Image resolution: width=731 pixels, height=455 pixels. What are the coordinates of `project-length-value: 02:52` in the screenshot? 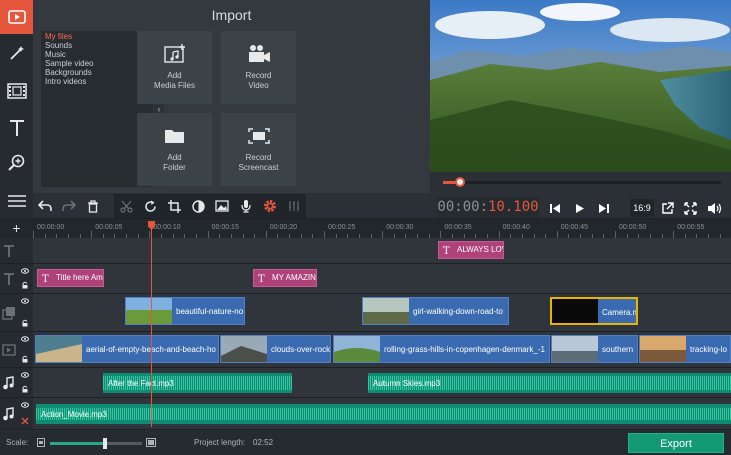 It's located at (263, 442).